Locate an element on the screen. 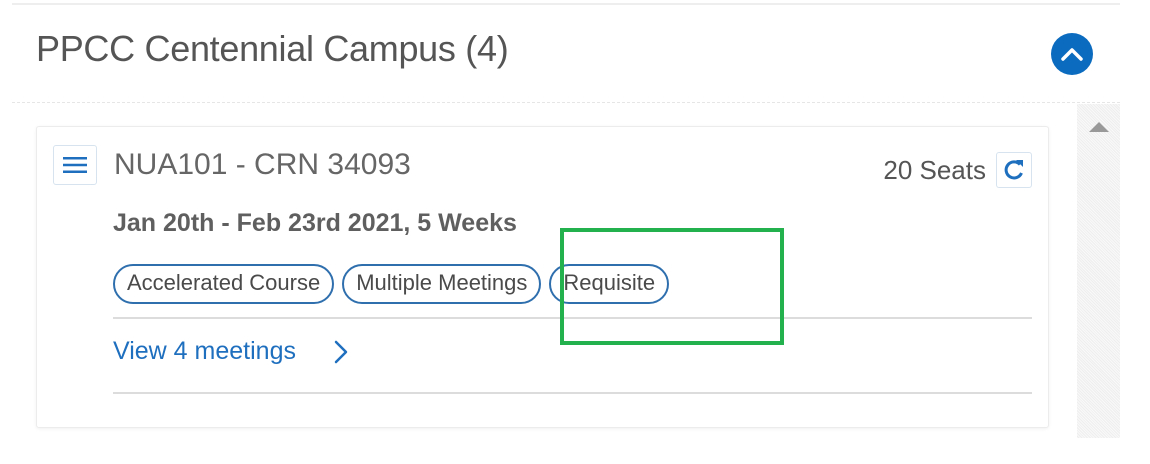  seats-info: 20 Seats is located at coordinates (957, 170).